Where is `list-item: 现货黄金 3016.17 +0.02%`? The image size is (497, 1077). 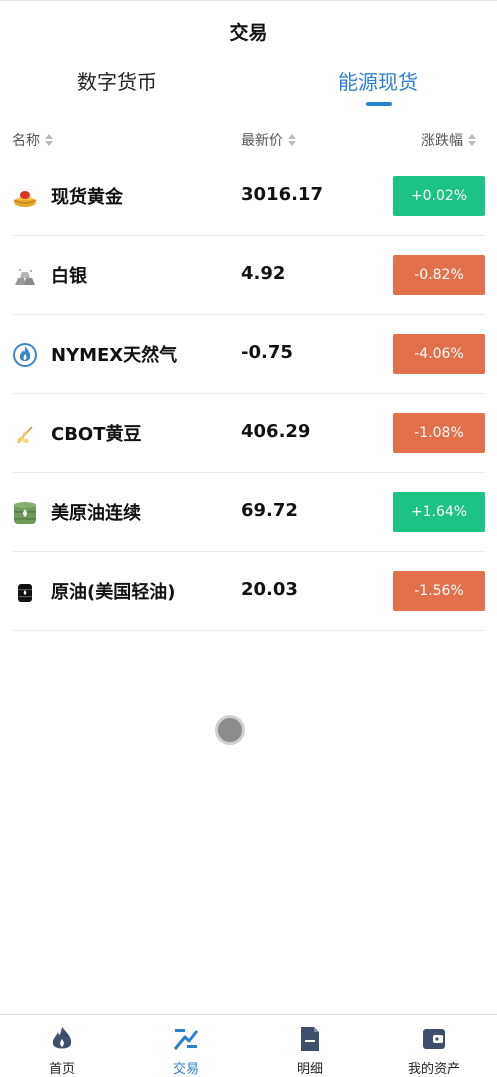 list-item: 现货黄金 3016.17 +0.02% is located at coordinates (248, 196).